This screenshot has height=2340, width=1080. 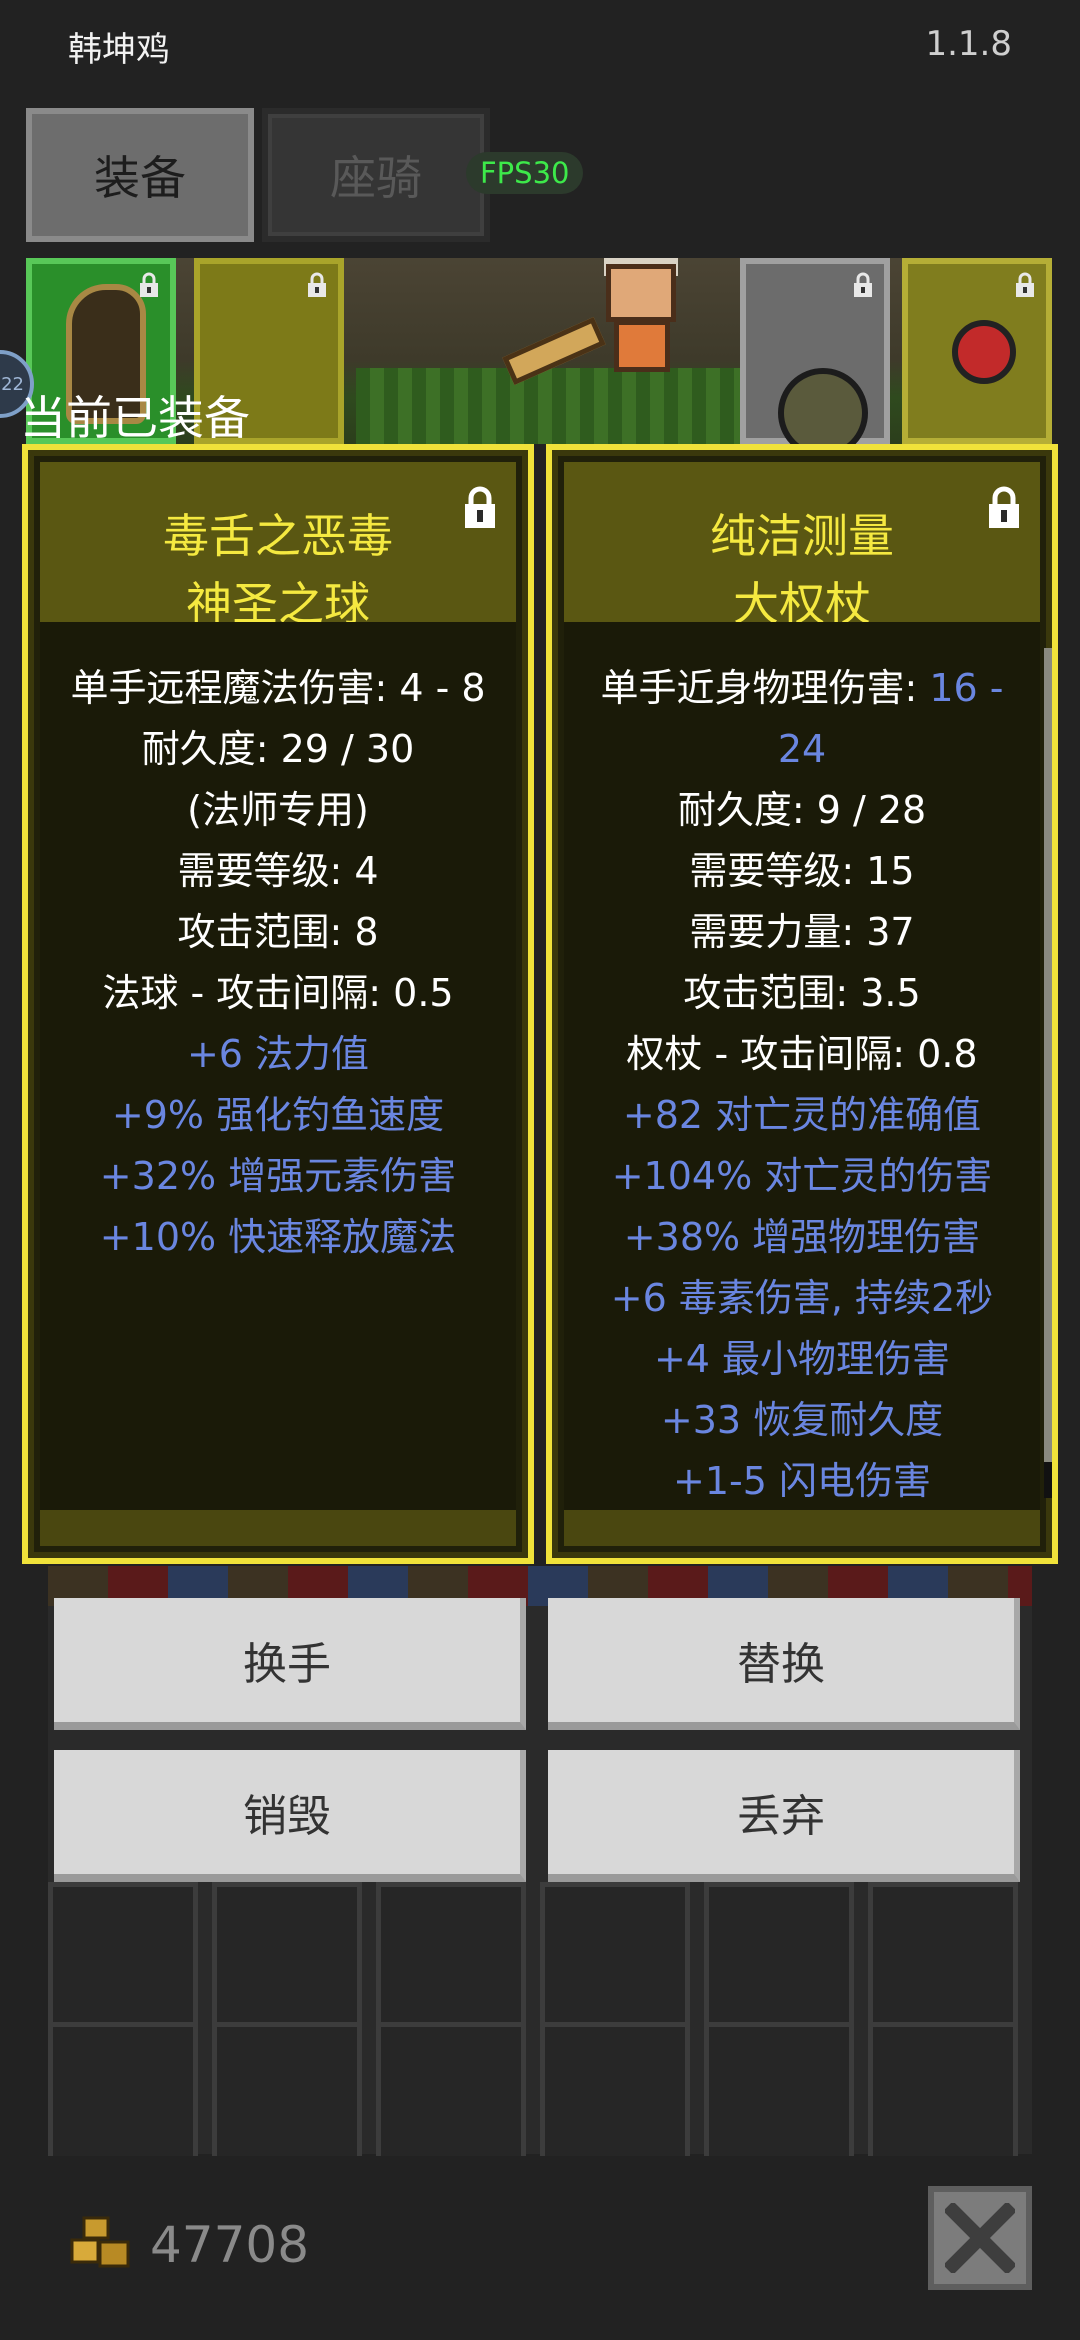 What do you see at coordinates (802, 1237) in the screenshot?
I see `item-stat: +38% 增强物理伤害` at bounding box center [802, 1237].